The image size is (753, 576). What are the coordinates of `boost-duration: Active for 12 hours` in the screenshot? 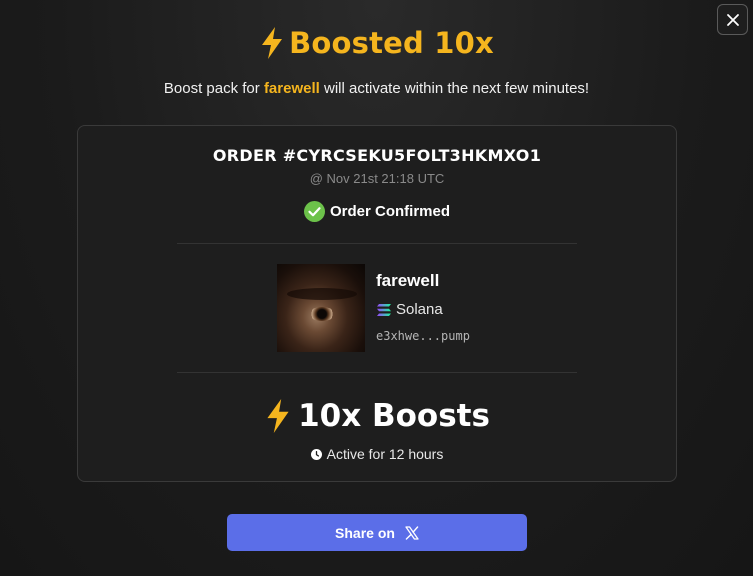 It's located at (377, 454).